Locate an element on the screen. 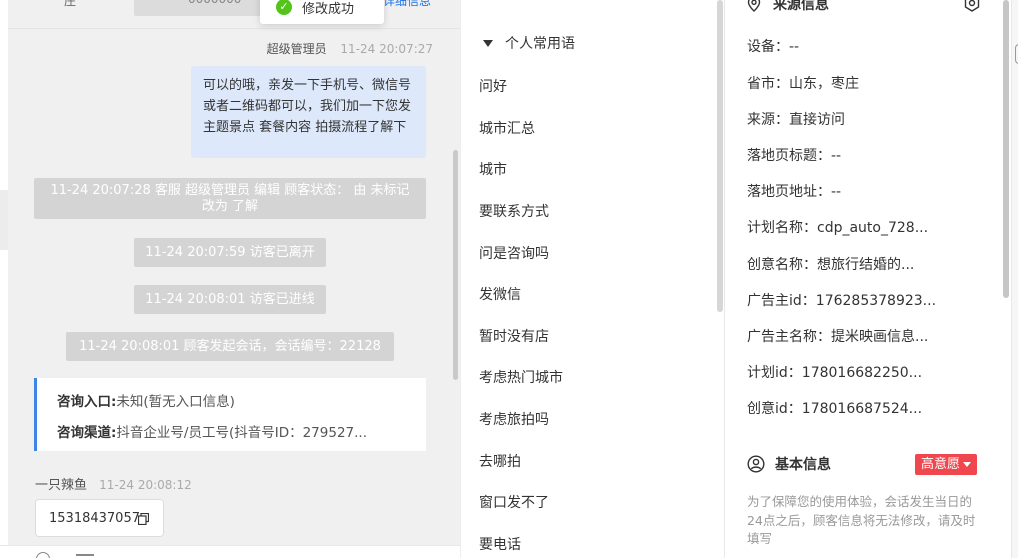 The width and height of the screenshot is (1018, 558). info-scrollbar is located at coordinates (1006, 149).